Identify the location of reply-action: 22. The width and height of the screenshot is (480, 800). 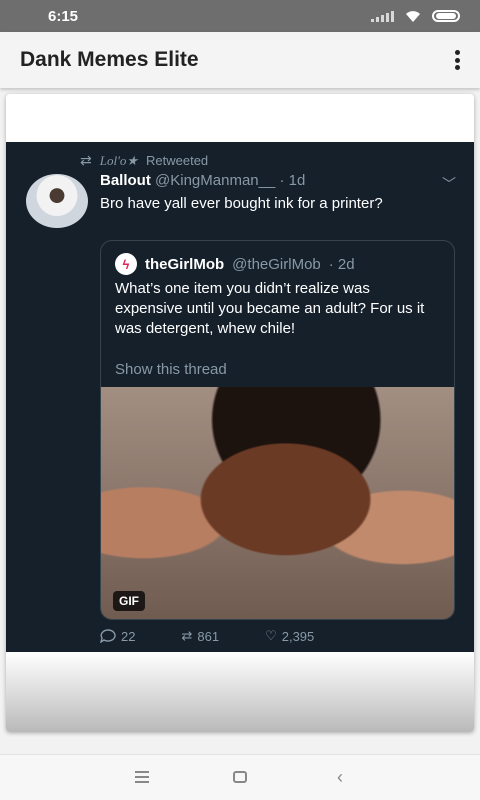
(117, 636).